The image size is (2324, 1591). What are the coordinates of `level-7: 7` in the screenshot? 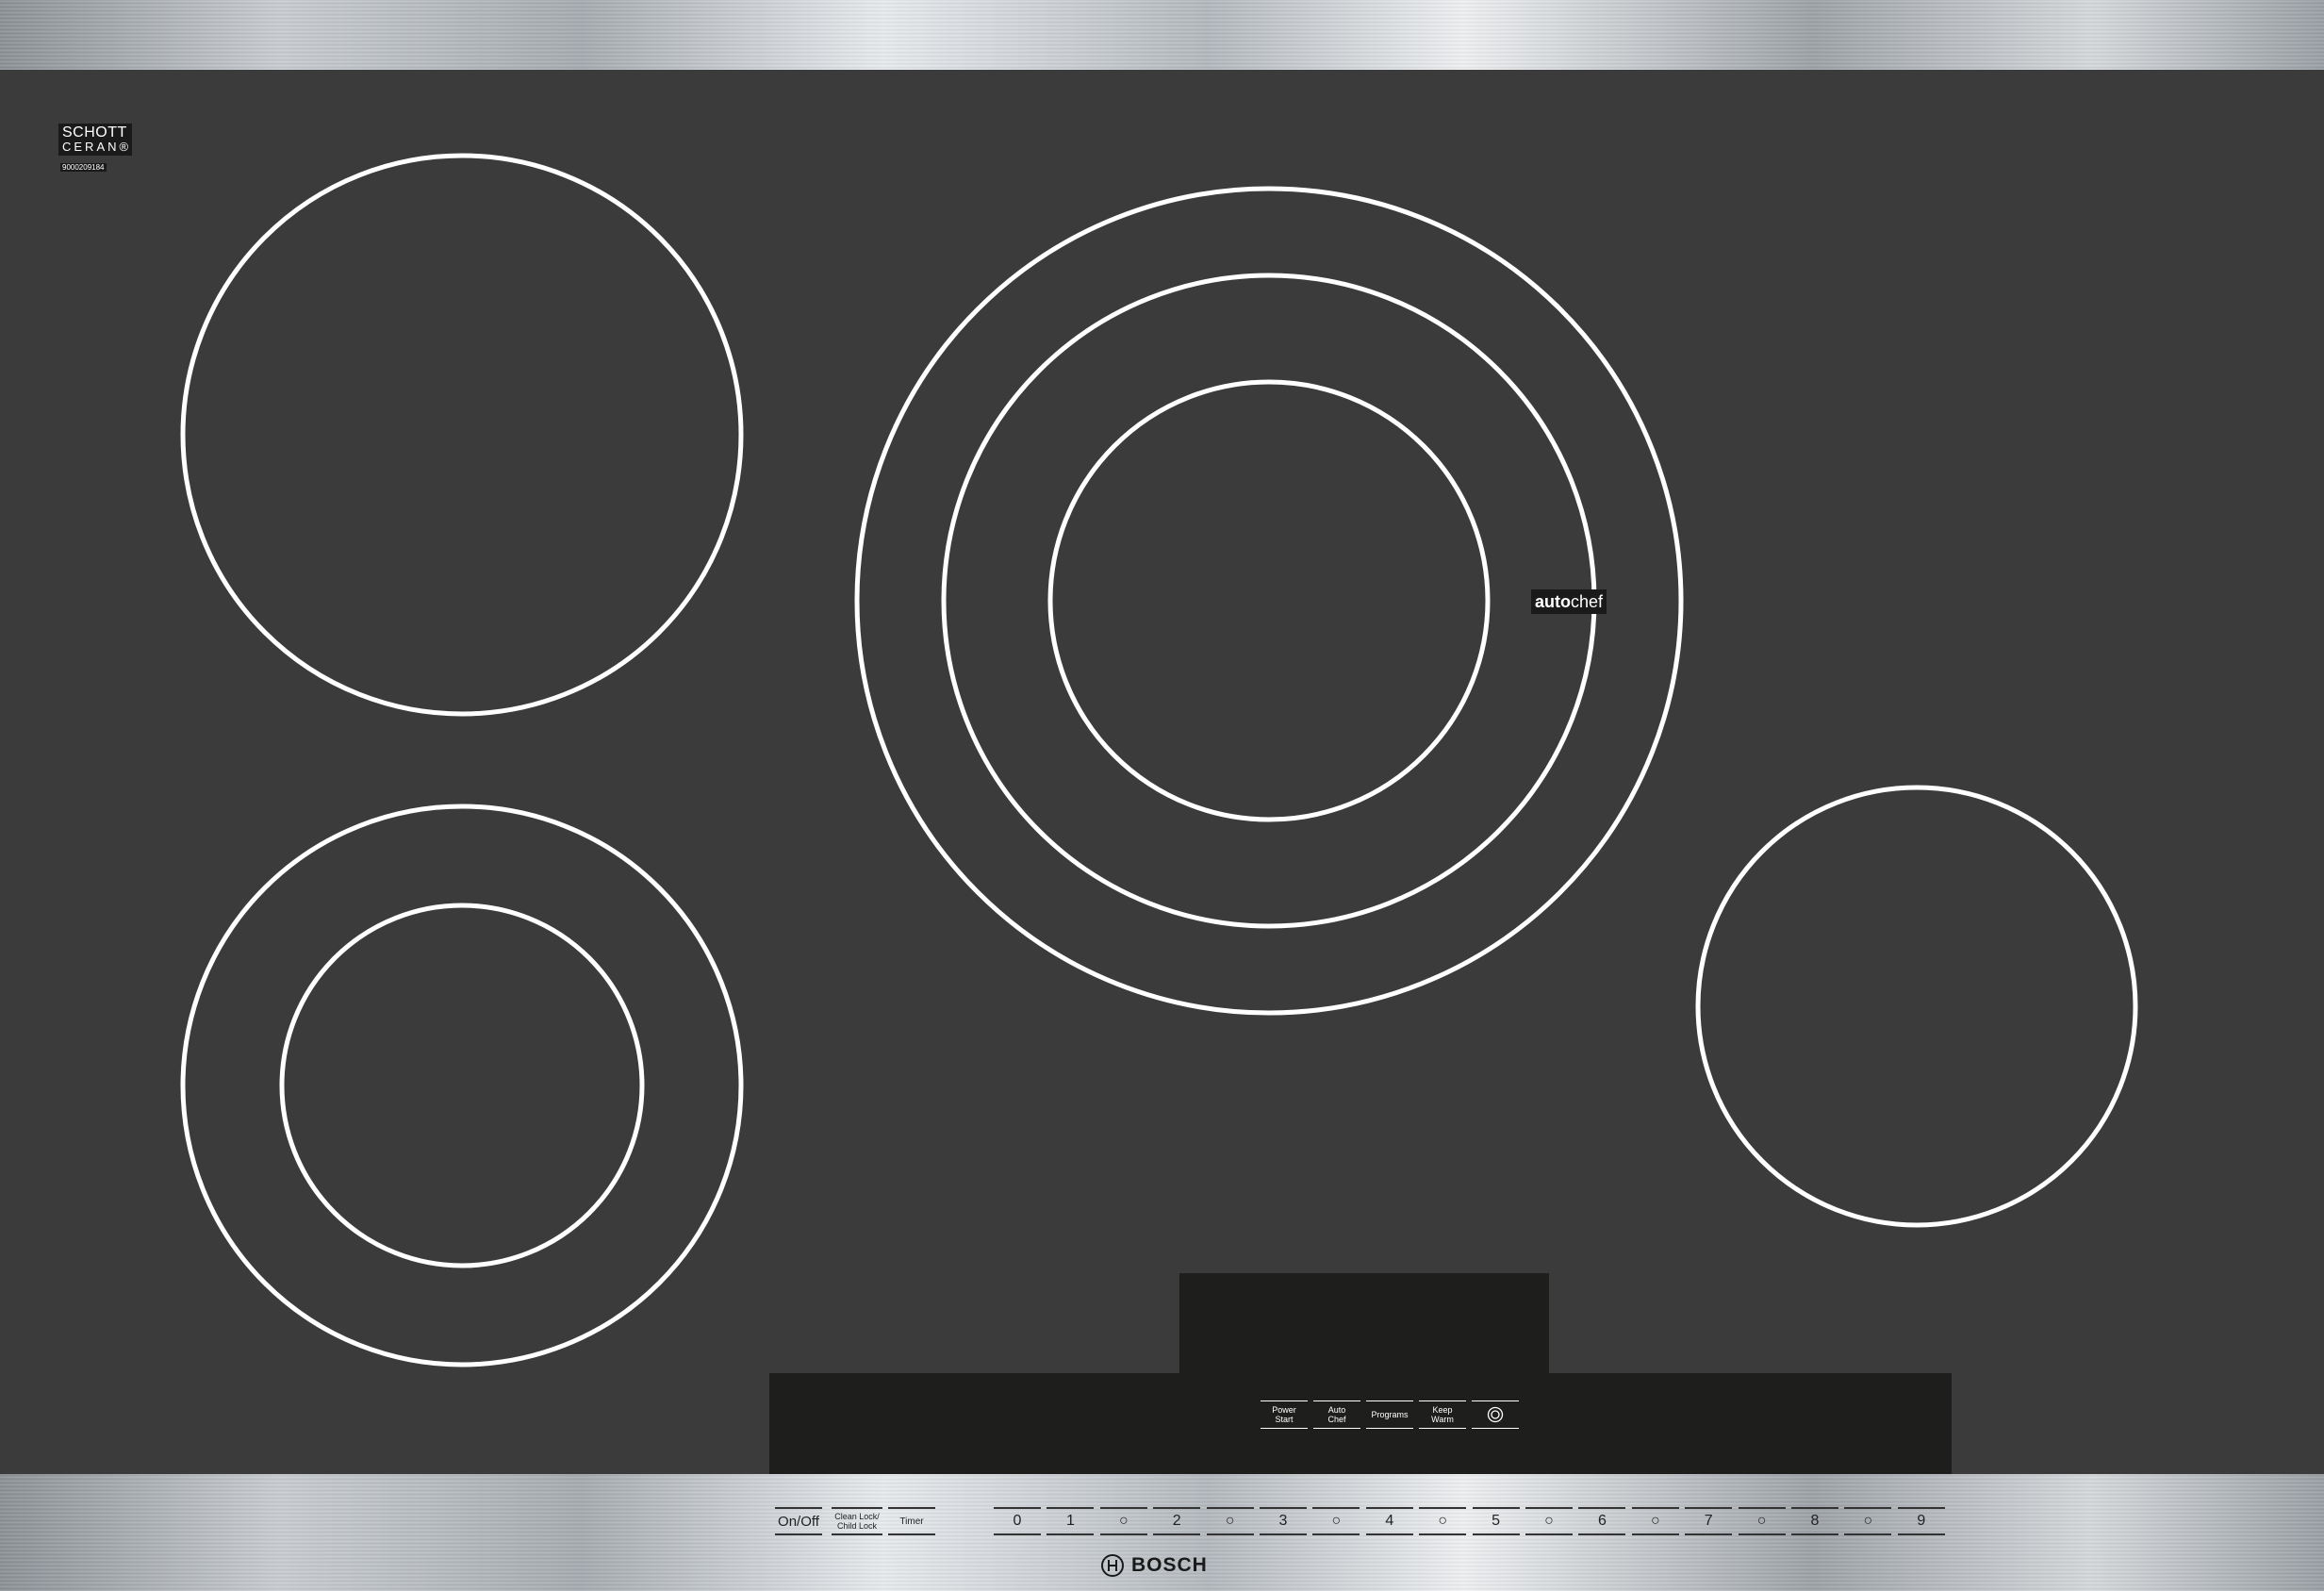 It's located at (1709, 1521).